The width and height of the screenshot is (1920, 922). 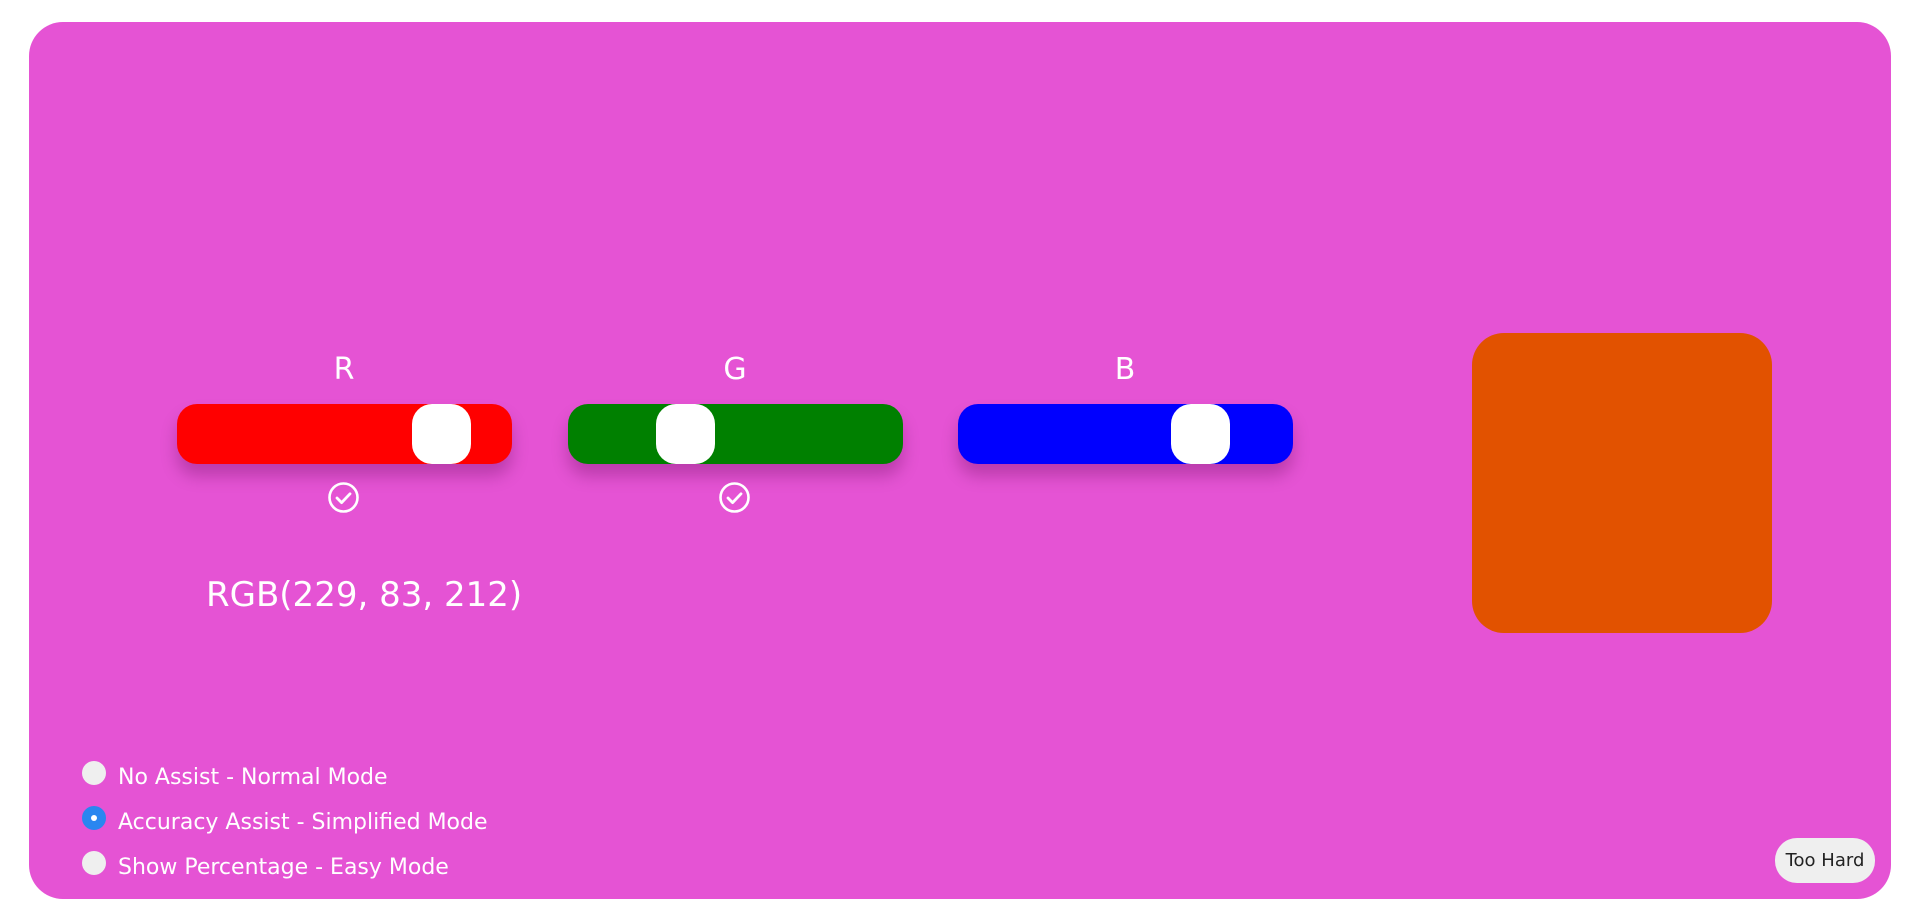 What do you see at coordinates (94, 818) in the screenshot?
I see `radio-simplified-mode` at bounding box center [94, 818].